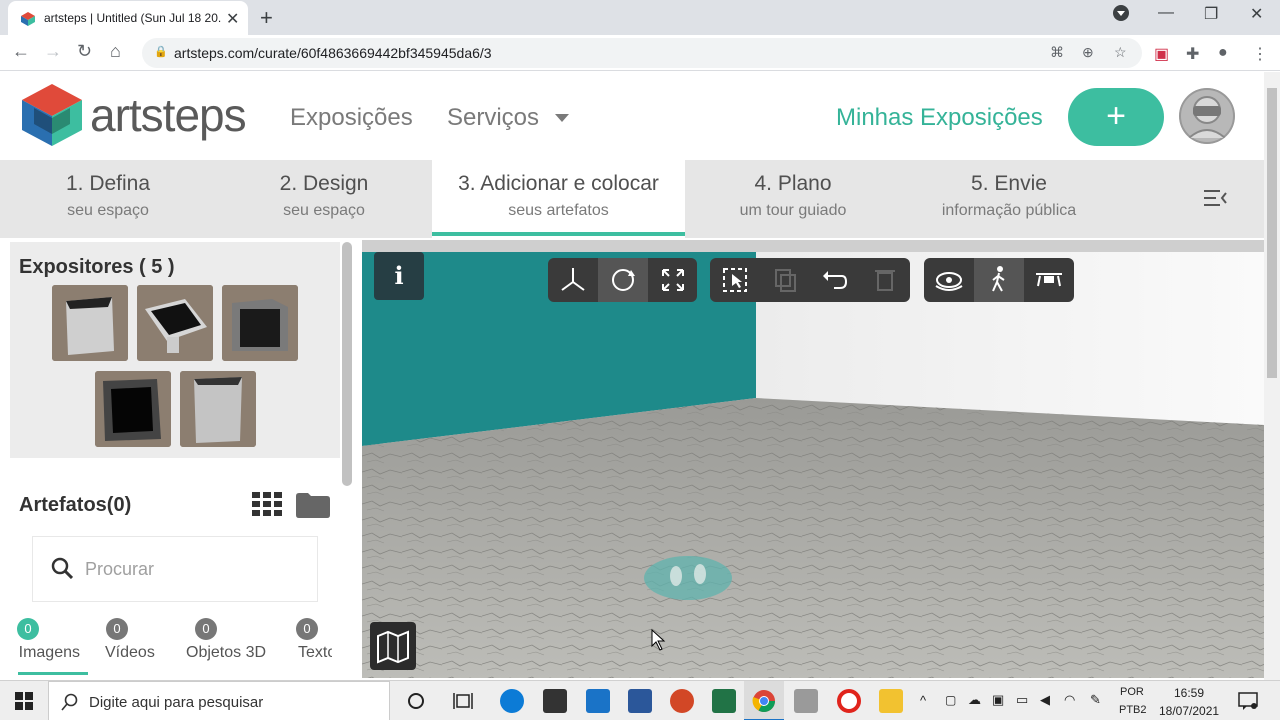  I want to click on category-tab-videos: Vídeos, so click(130, 653).